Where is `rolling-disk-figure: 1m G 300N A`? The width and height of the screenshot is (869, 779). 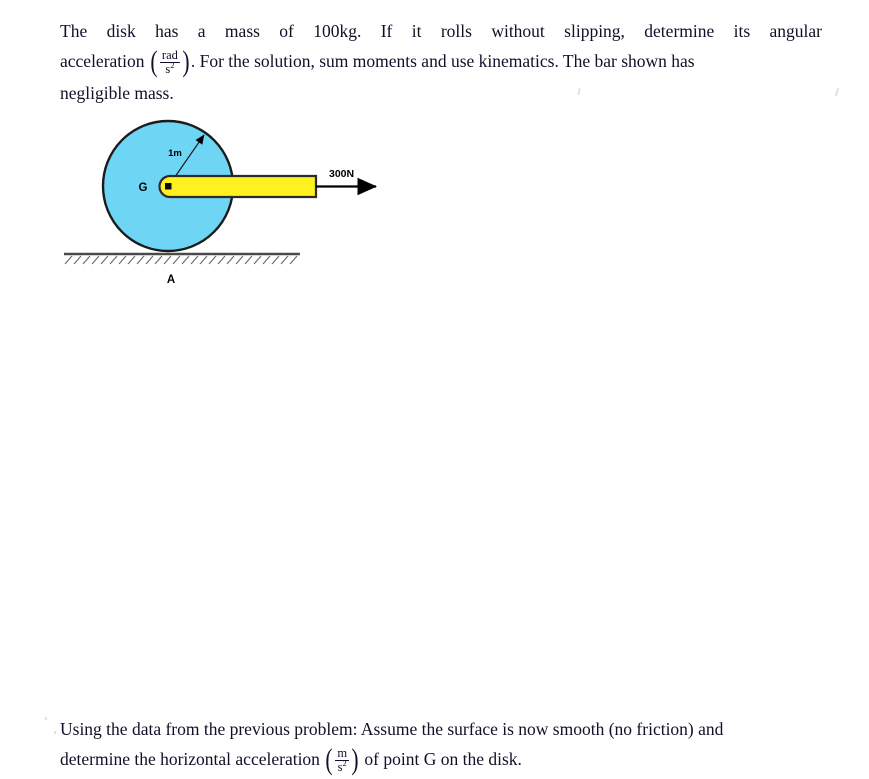 rolling-disk-figure: 1m G 300N A is located at coordinates (227, 200).